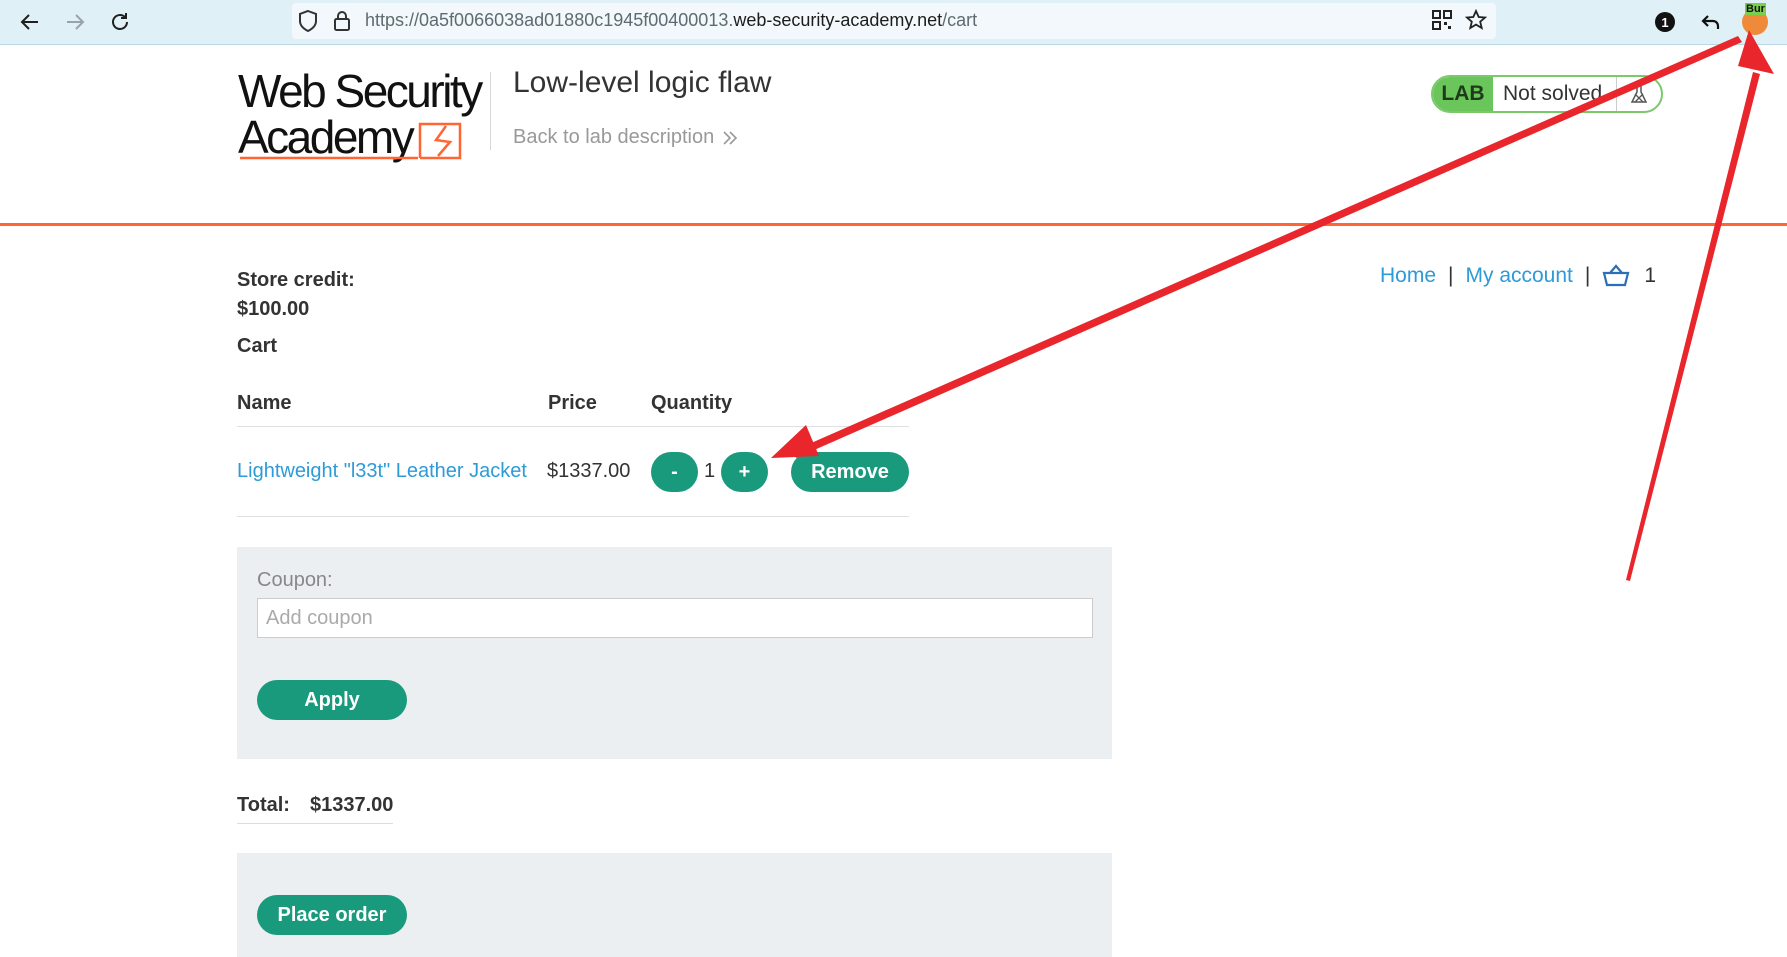 This screenshot has width=1787, height=957. What do you see at coordinates (589, 471) in the screenshot?
I see `product-price: $1337.00` at bounding box center [589, 471].